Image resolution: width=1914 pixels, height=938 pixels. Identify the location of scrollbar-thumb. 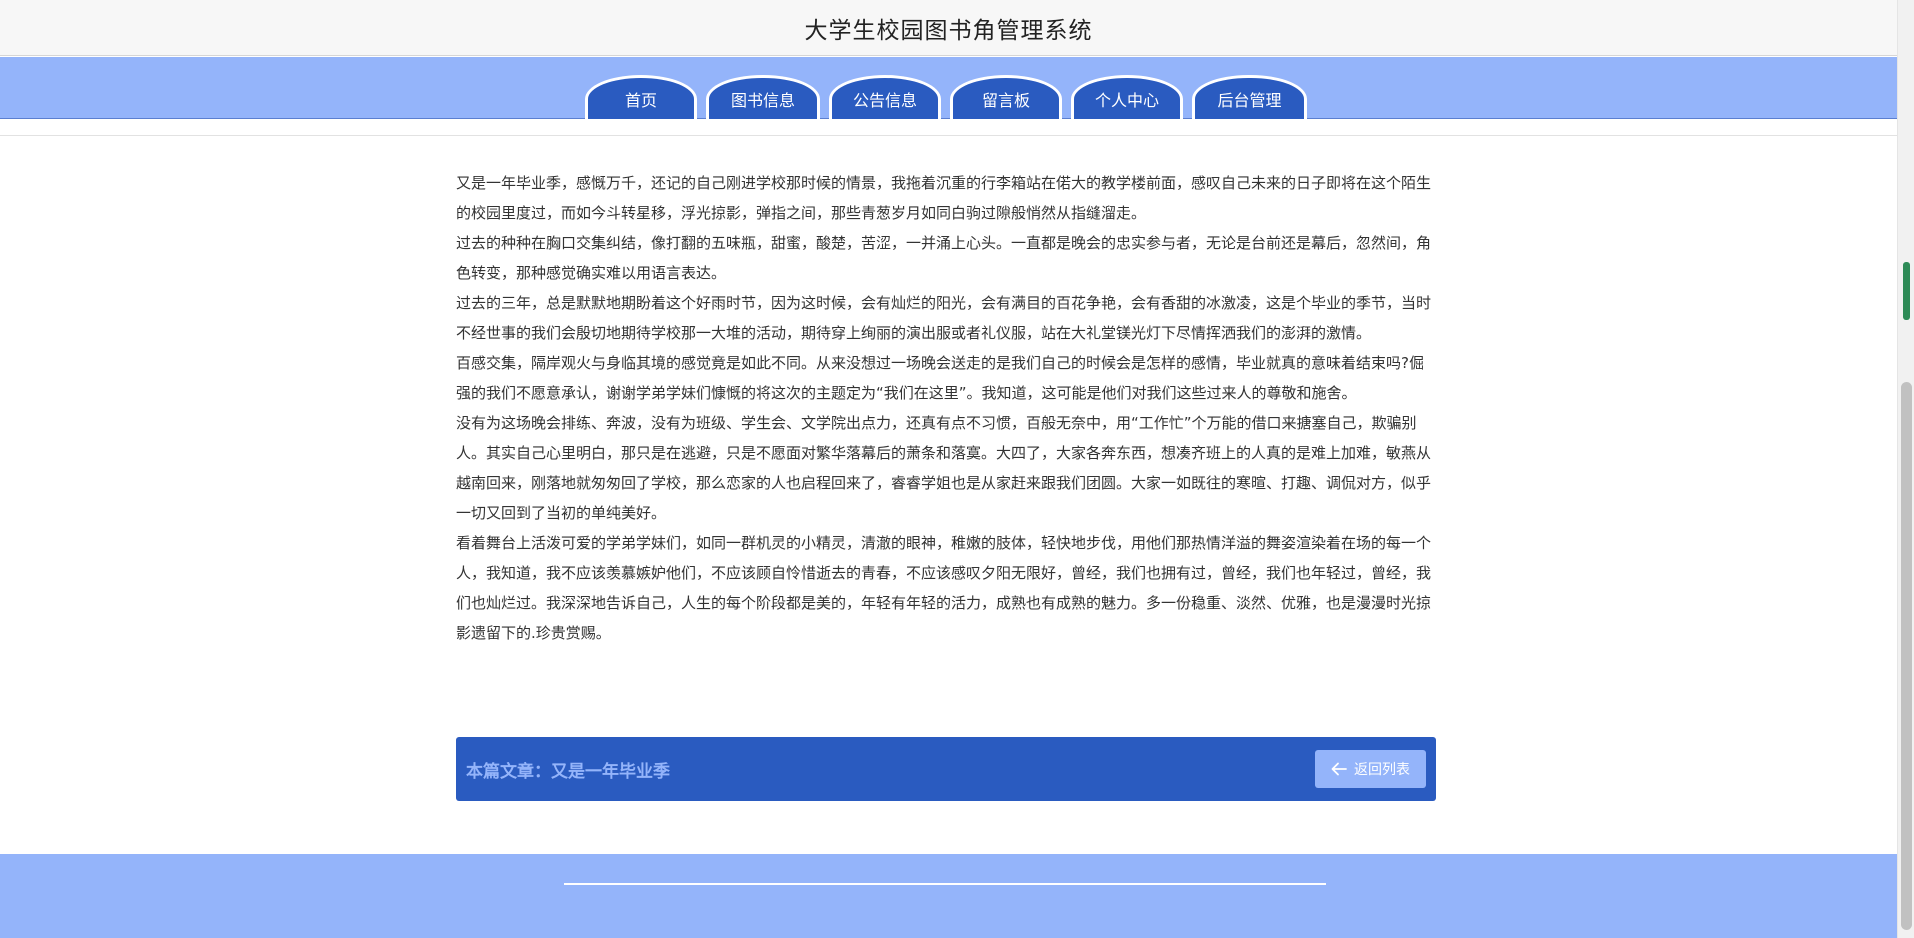
(1906, 656).